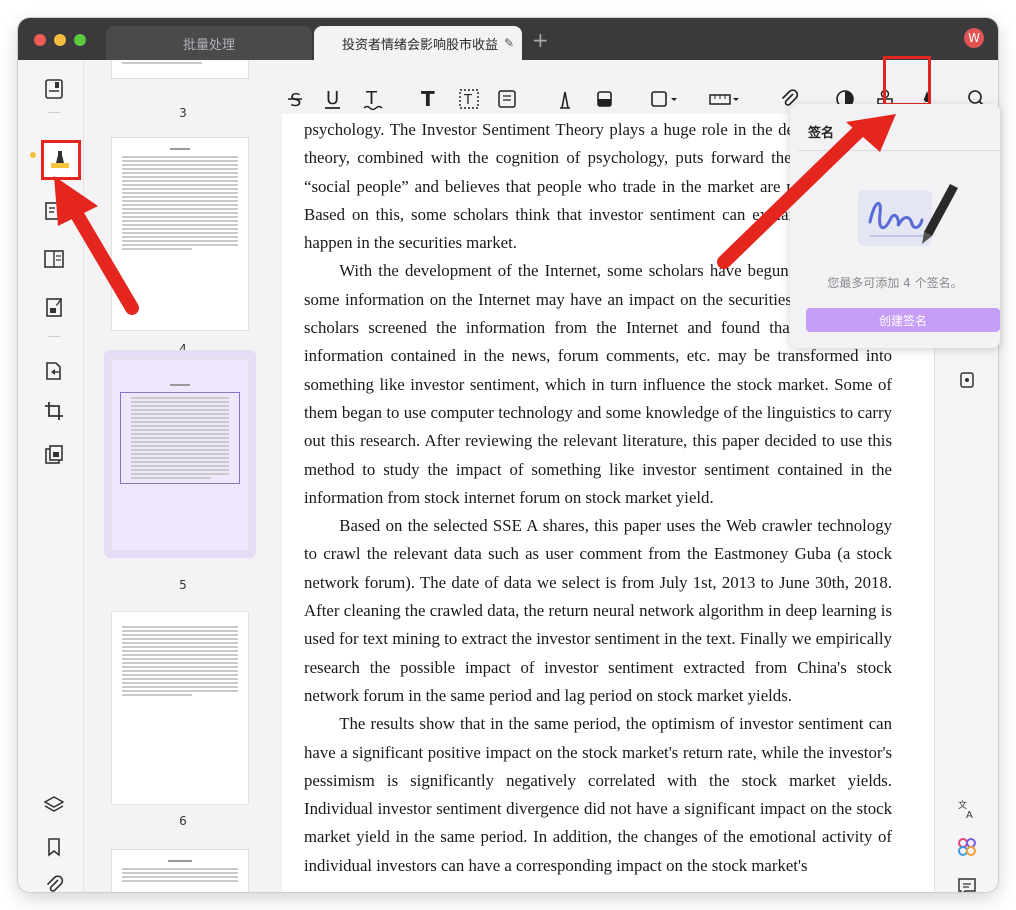 The height and width of the screenshot is (910, 1016). Describe the element at coordinates (821, 133) in the screenshot. I see `popover-title: 签名` at that location.